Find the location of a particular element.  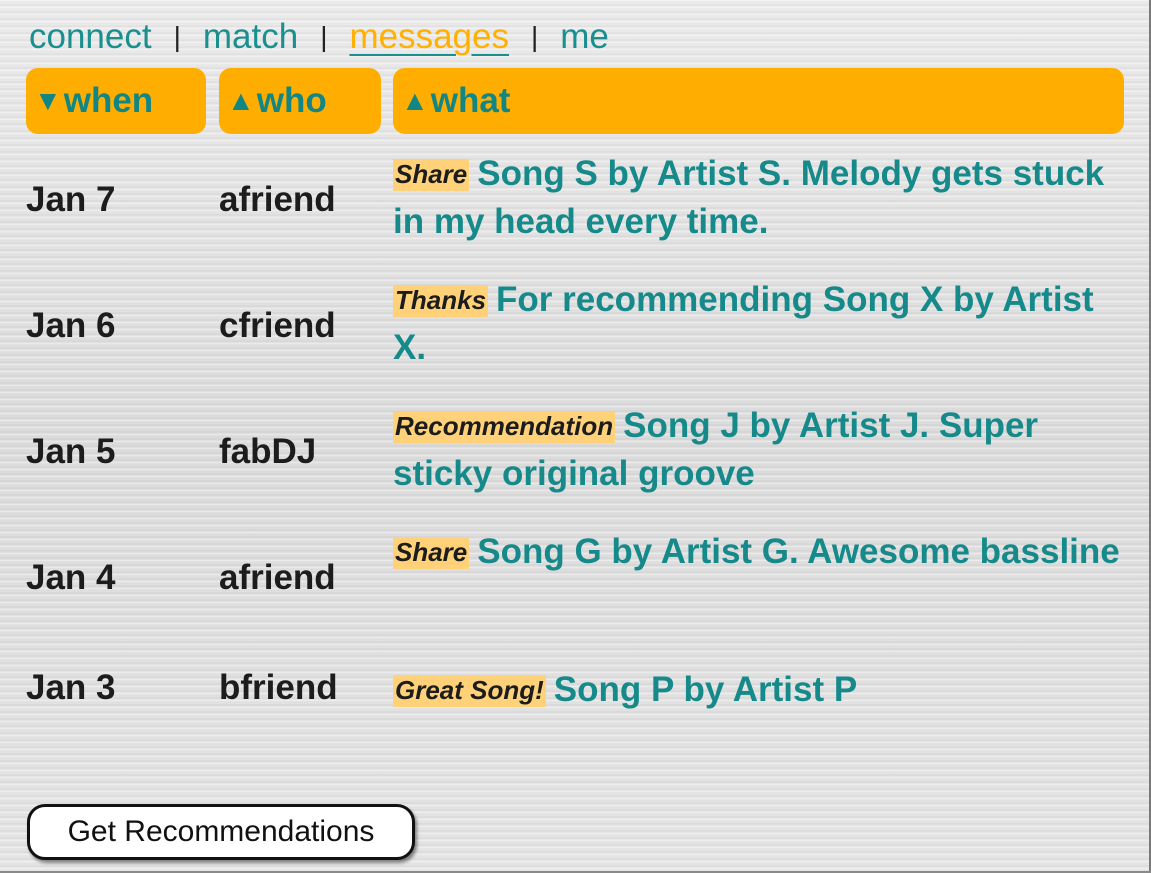

message-tag: Recommendation is located at coordinates (504, 427).